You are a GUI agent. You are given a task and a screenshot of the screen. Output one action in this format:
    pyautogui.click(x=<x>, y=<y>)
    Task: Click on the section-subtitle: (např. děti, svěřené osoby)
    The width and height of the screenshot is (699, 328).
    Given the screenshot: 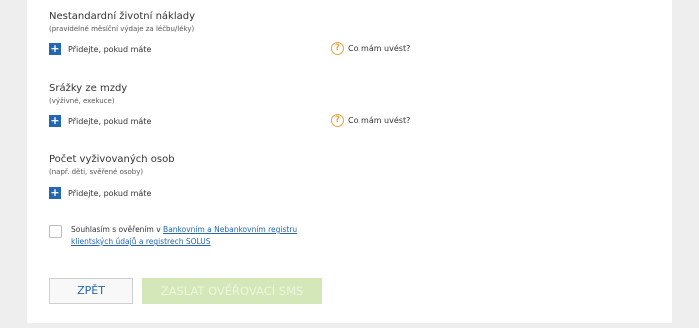 What is the action you would take?
    pyautogui.click(x=96, y=172)
    